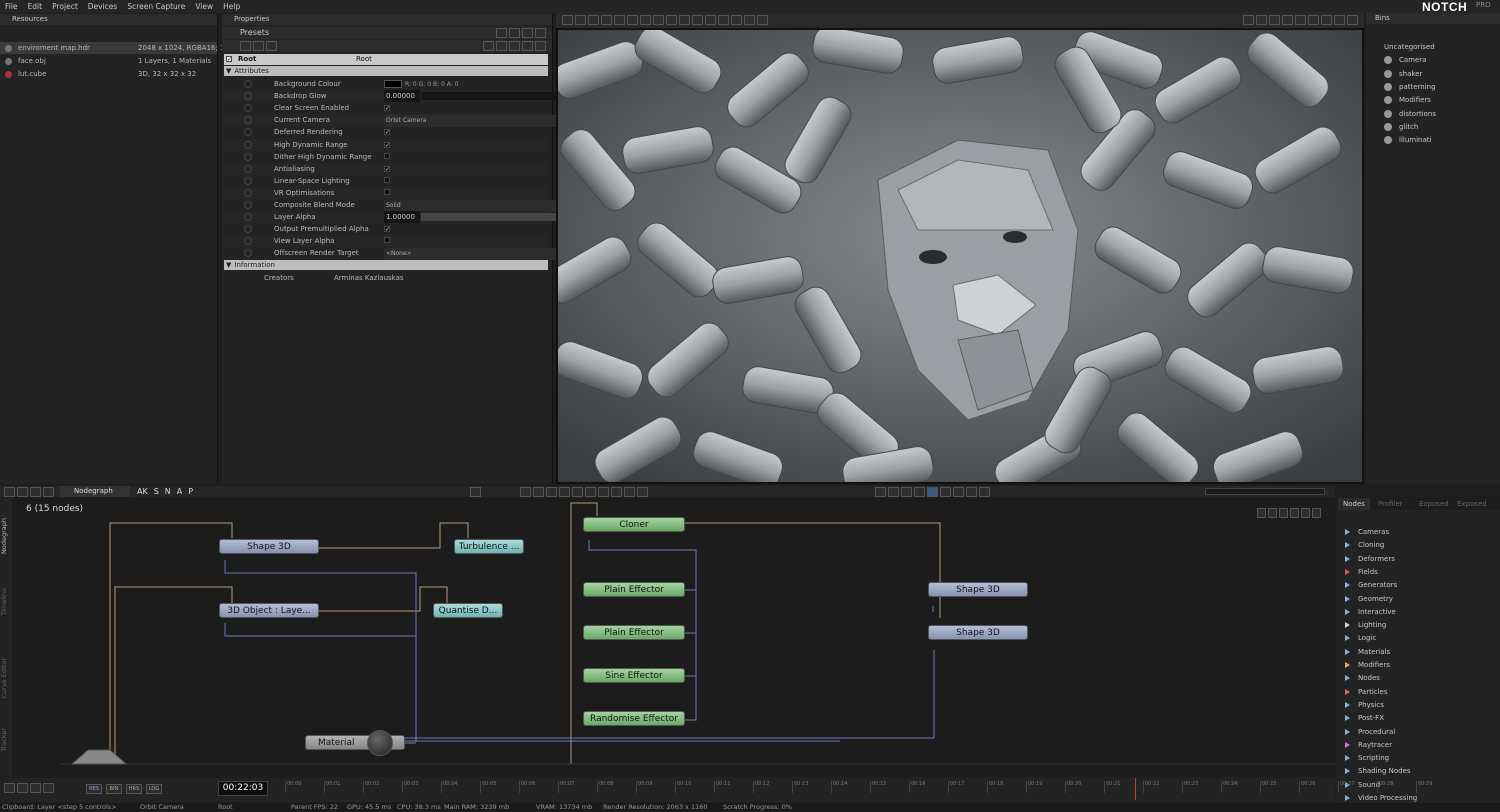 The image size is (1500, 812). I want to click on node-category: Modifiers, so click(1367, 665).